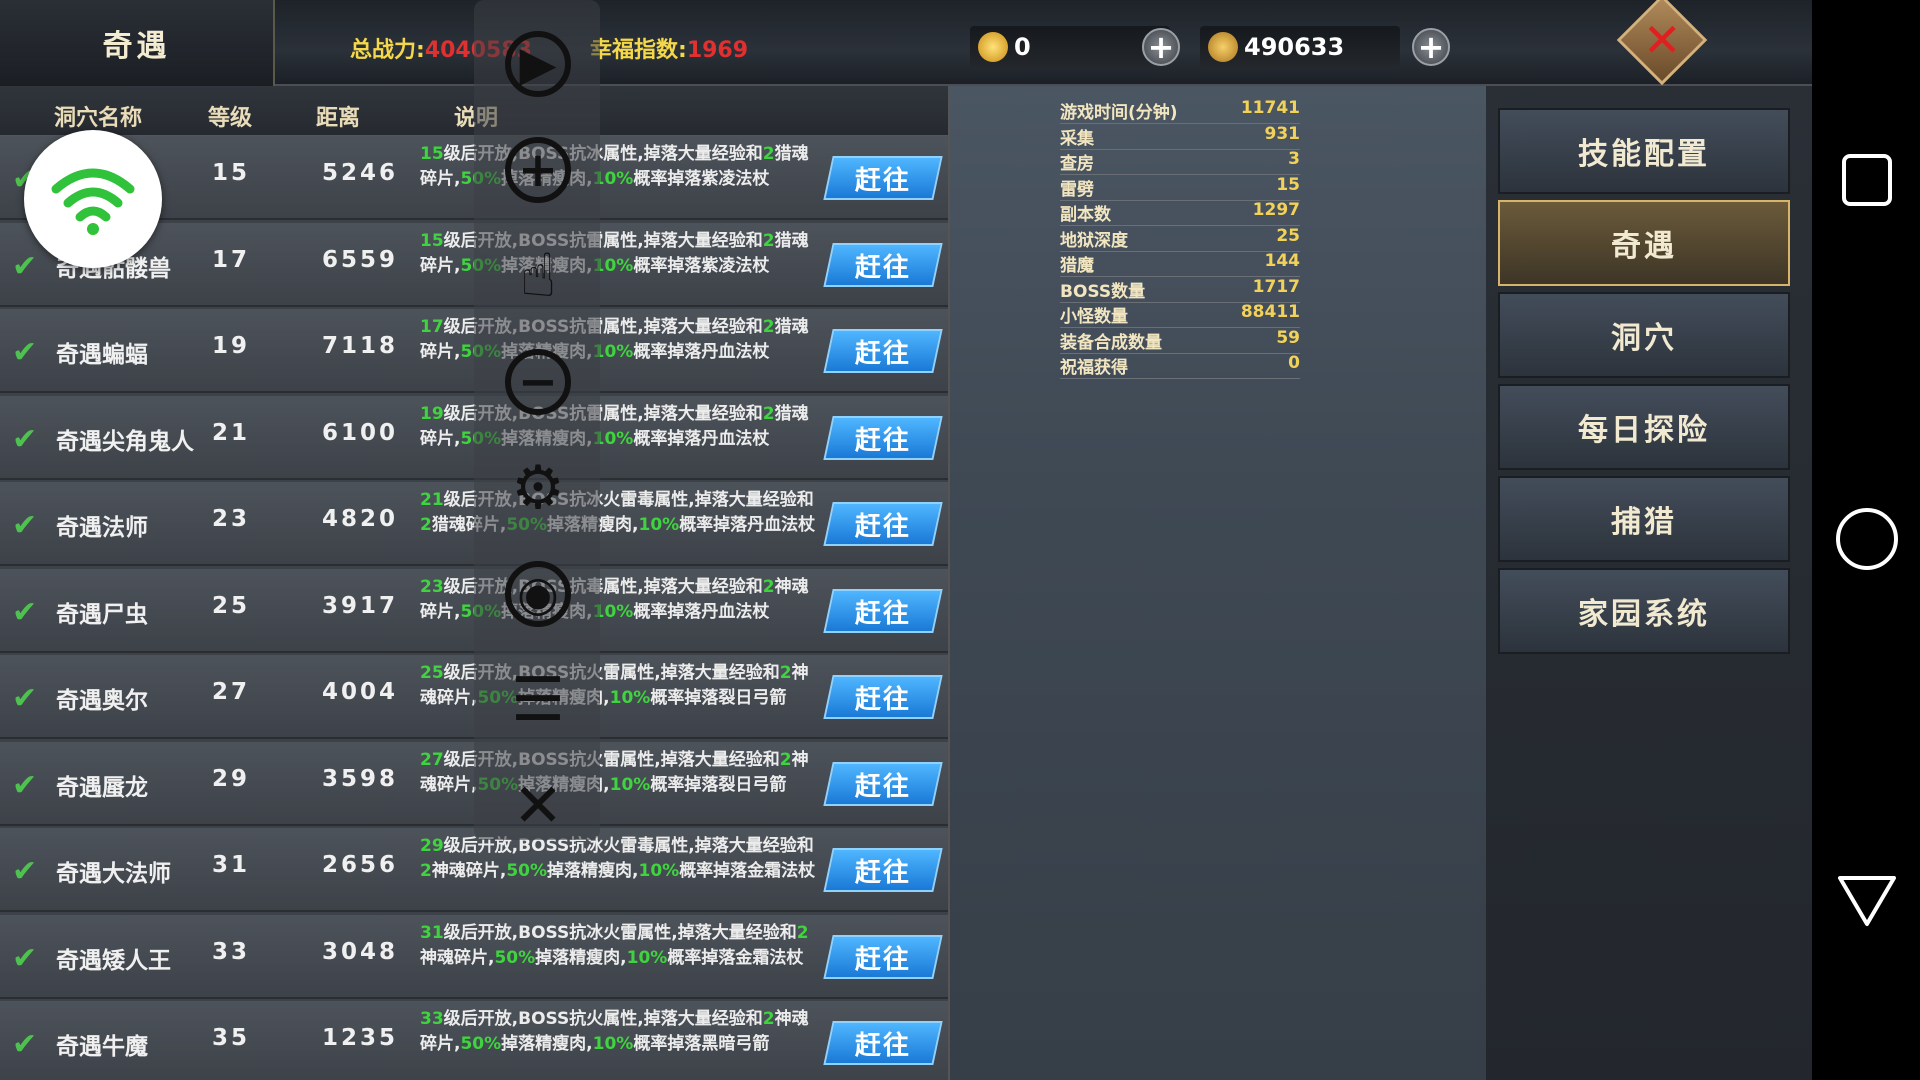 This screenshot has height=1080, width=1920. What do you see at coordinates (538, 806) in the screenshot?
I see `close-icon: ✕` at bounding box center [538, 806].